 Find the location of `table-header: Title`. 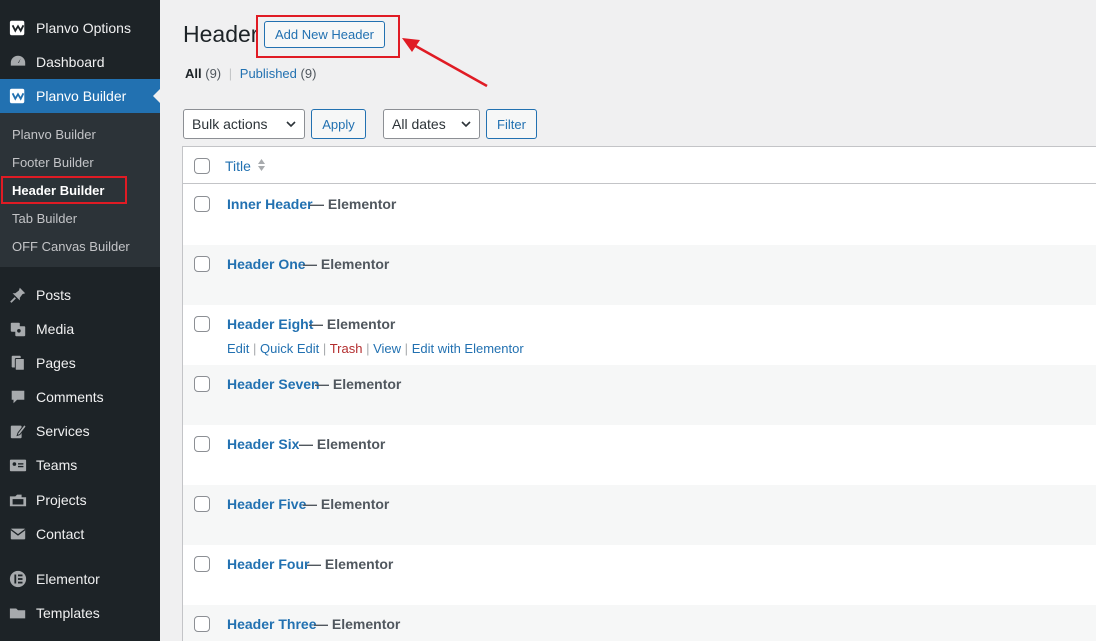

table-header: Title is located at coordinates (639, 165).